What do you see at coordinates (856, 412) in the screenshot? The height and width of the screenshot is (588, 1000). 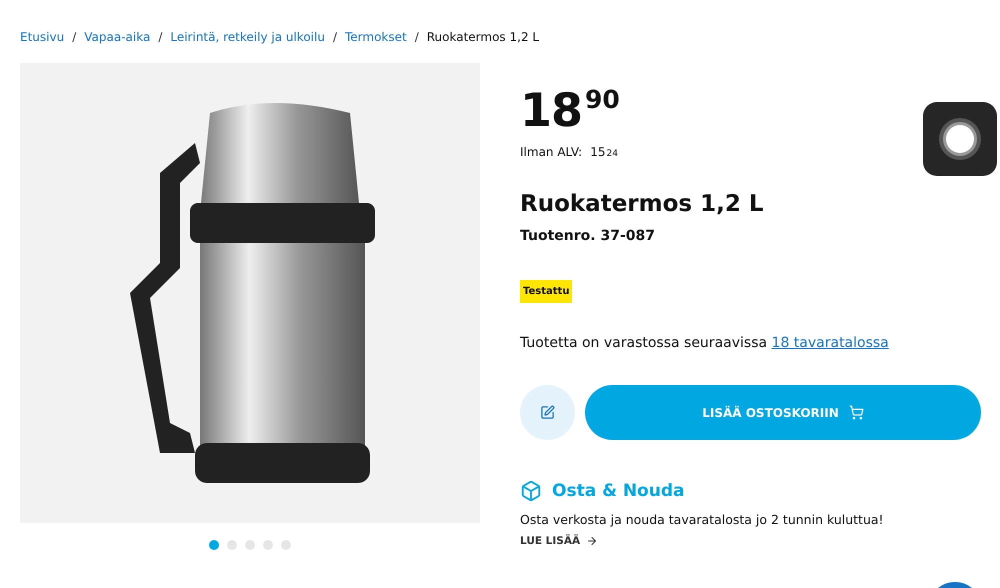 I see `cart-icon` at bounding box center [856, 412].